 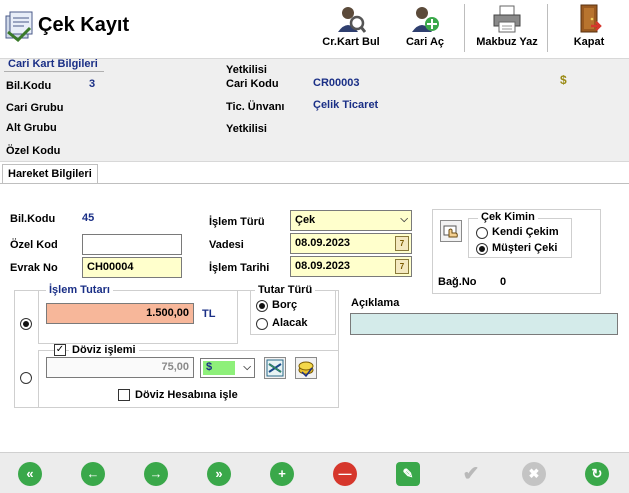 What do you see at coordinates (246, 70) in the screenshot?
I see `yetkilisi-top-label: Yetkilisi` at bounding box center [246, 70].